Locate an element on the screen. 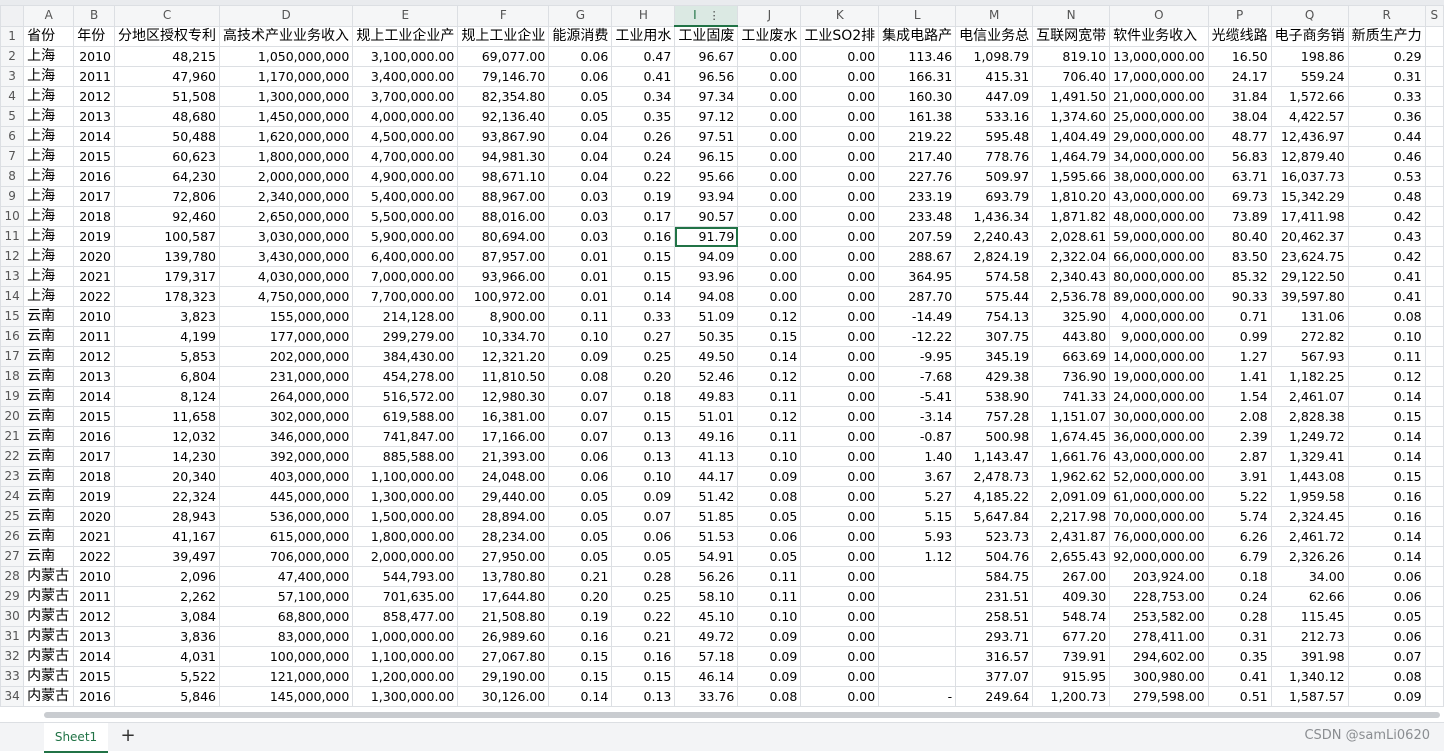 The image size is (1444, 753). cell-s18 is located at coordinates (1434, 376).